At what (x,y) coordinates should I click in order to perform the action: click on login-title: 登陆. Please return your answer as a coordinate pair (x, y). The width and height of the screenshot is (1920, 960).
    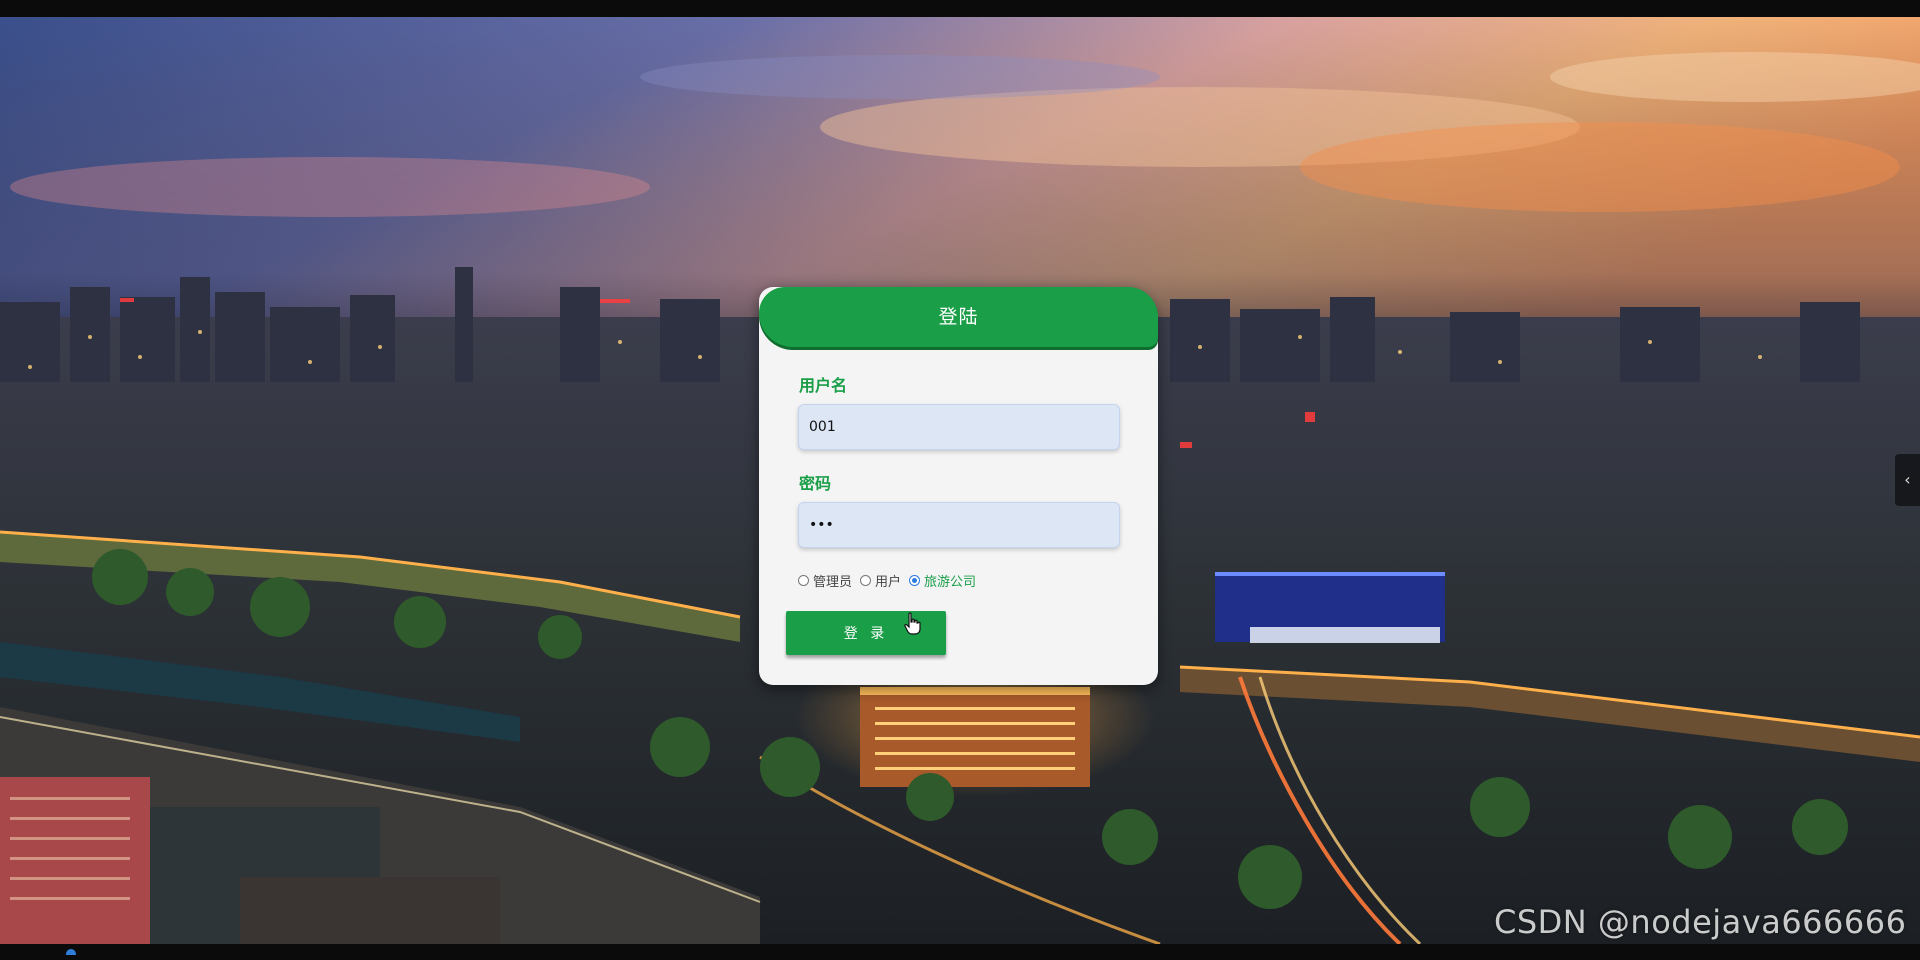
    Looking at the image, I should click on (958, 317).